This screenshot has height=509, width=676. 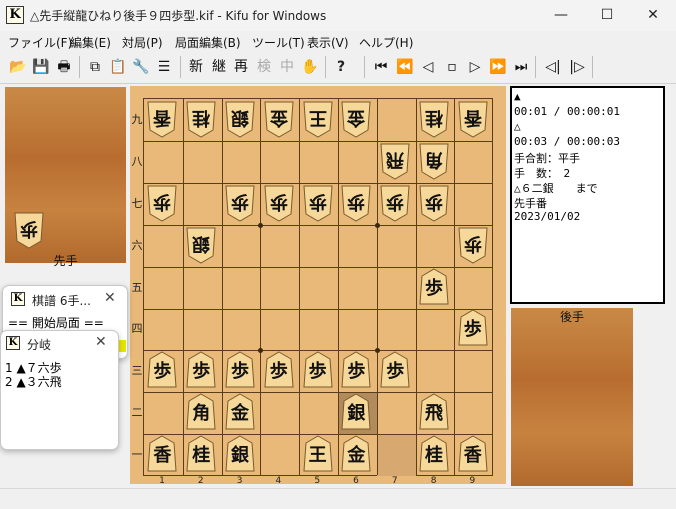 I want to click on rank-label: 二, so click(x=137, y=413).